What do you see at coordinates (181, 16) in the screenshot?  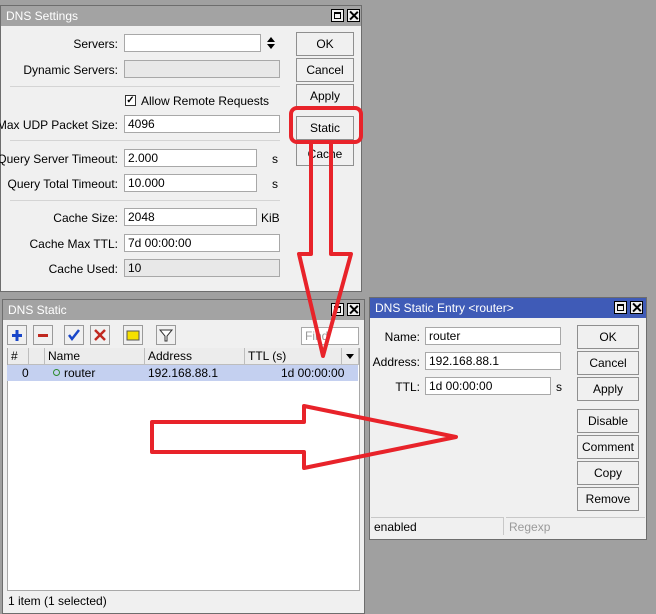 I see `dns-settings-titlebar: DNS Settings` at bounding box center [181, 16].